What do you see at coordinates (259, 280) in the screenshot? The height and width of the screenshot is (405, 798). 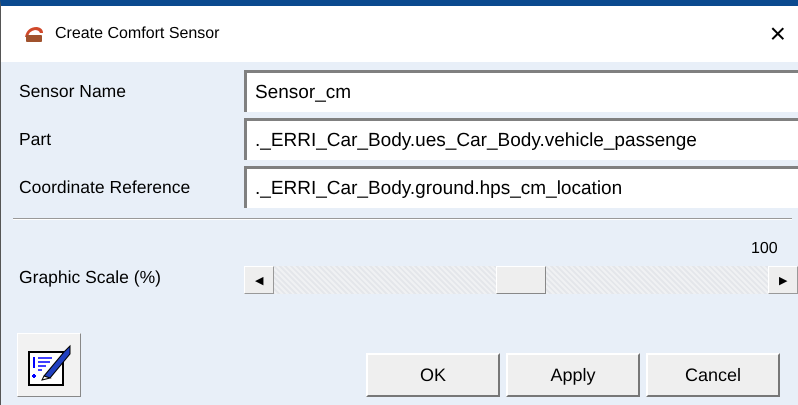 I see `scroll-left-button: ◀` at bounding box center [259, 280].